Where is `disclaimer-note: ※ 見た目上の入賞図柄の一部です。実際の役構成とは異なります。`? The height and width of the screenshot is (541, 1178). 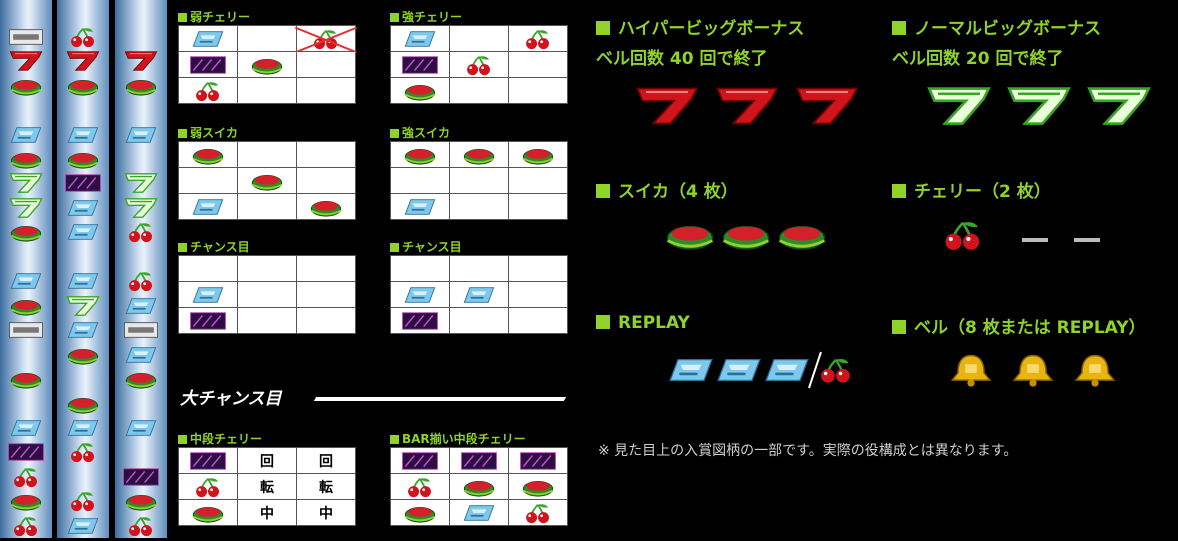
disclaimer-note: ※ 見た目上の入賞図柄の一部です。実際の役構成とは異なります。 is located at coordinates (808, 451).